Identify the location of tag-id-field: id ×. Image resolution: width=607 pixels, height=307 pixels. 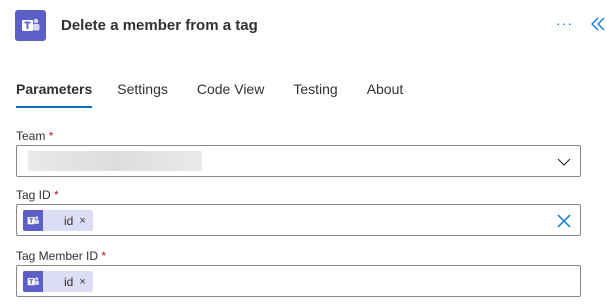
(298, 220).